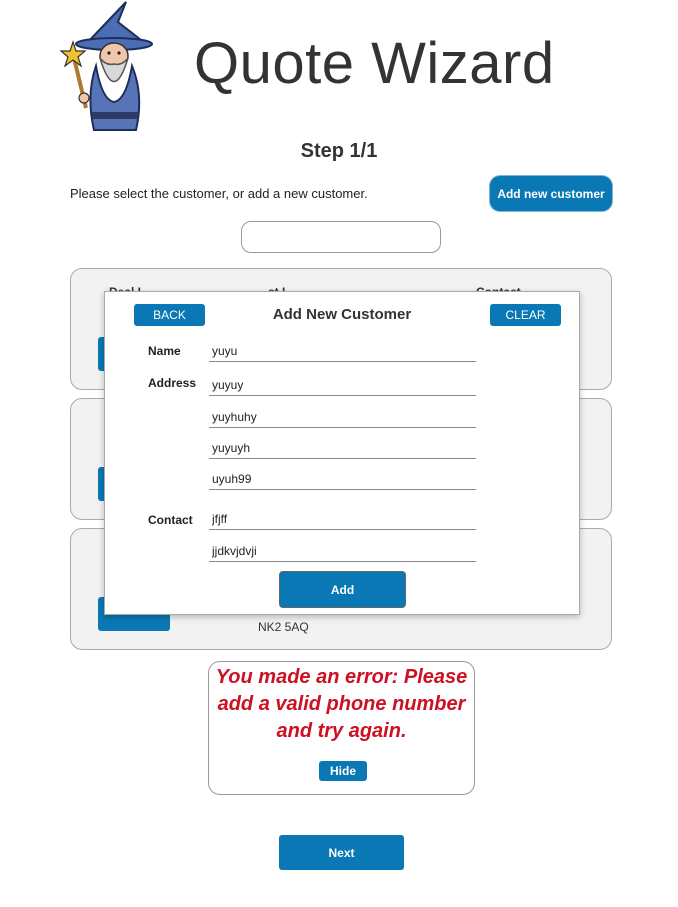 This screenshot has width=678, height=907. Describe the element at coordinates (342, 589) in the screenshot. I see `add-customer-submit-button: Add` at that location.